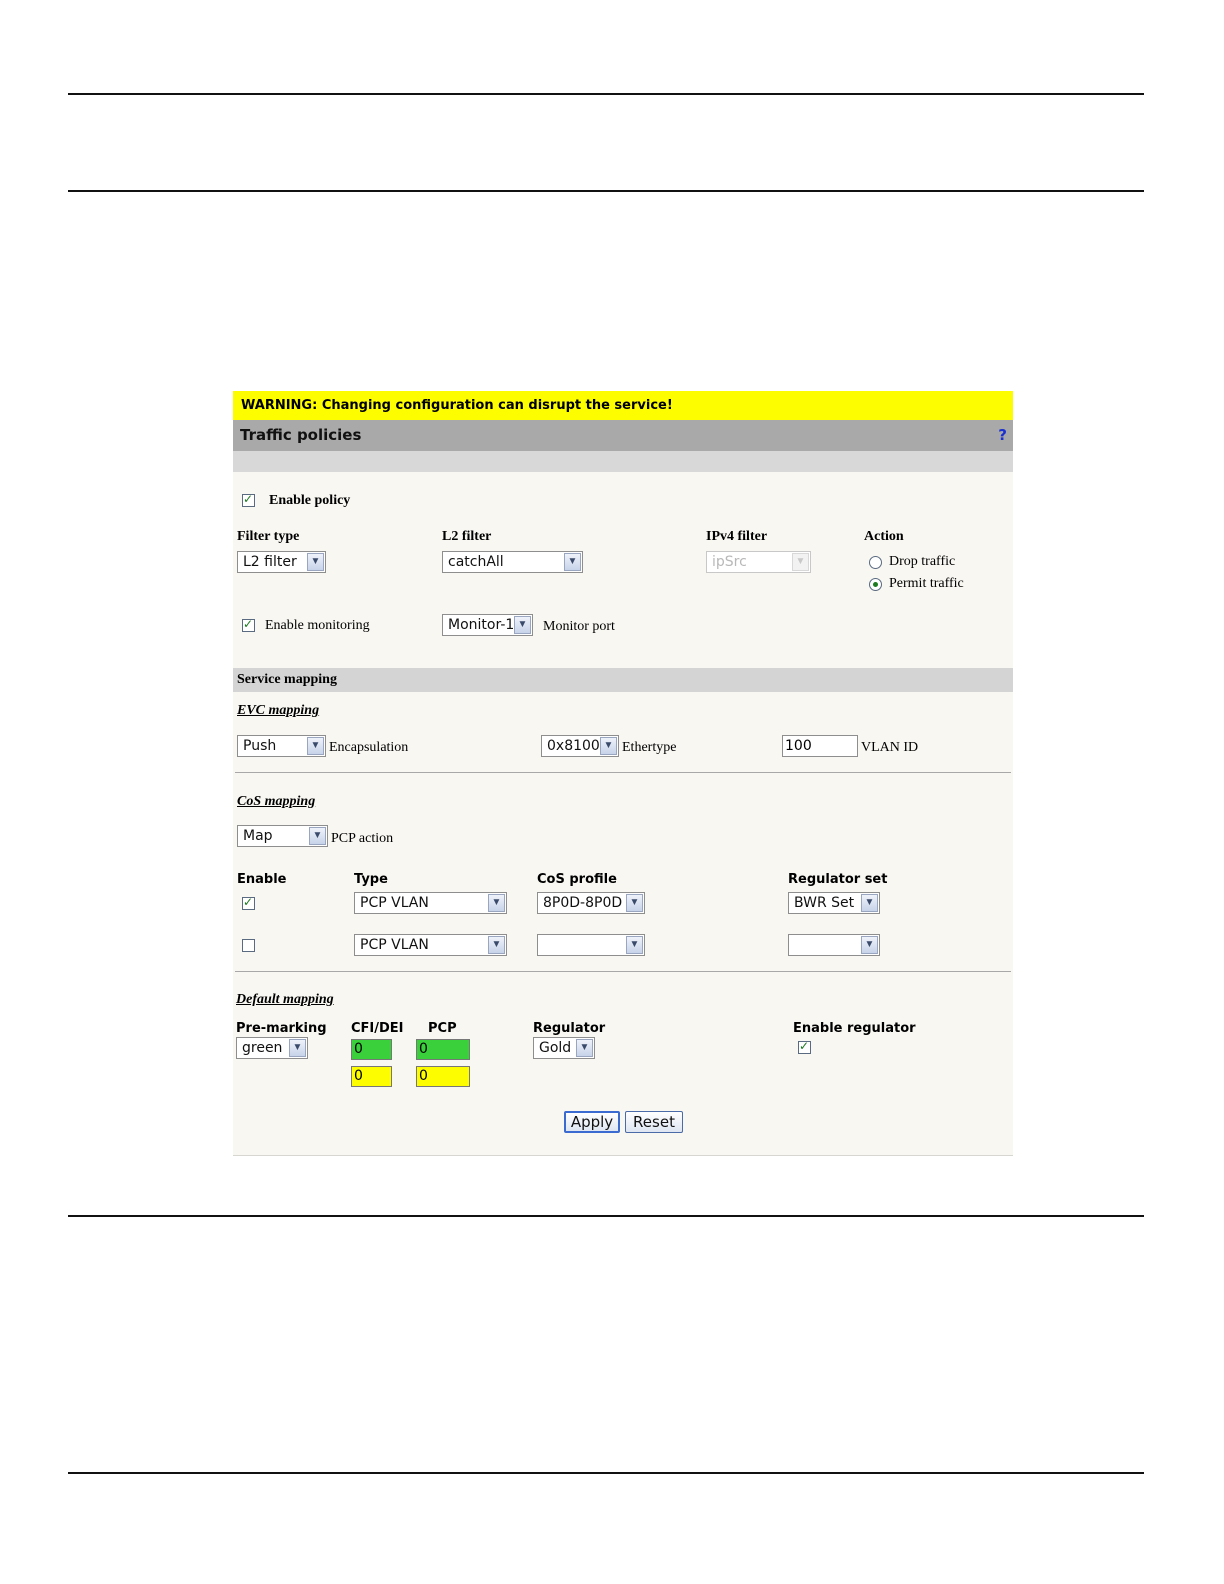 Image resolution: width=1224 pixels, height=1584 pixels. What do you see at coordinates (737, 536) in the screenshot?
I see `ipv4-filter-label: IPv4 filter` at bounding box center [737, 536].